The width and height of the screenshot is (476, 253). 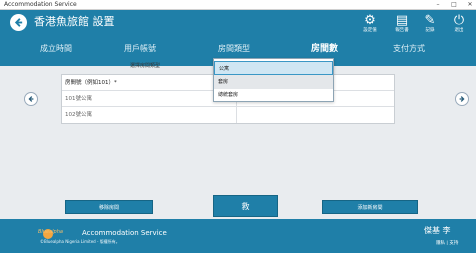 What do you see at coordinates (273, 68) in the screenshot?
I see `dropdown-option-apartment: 公寓` at bounding box center [273, 68].